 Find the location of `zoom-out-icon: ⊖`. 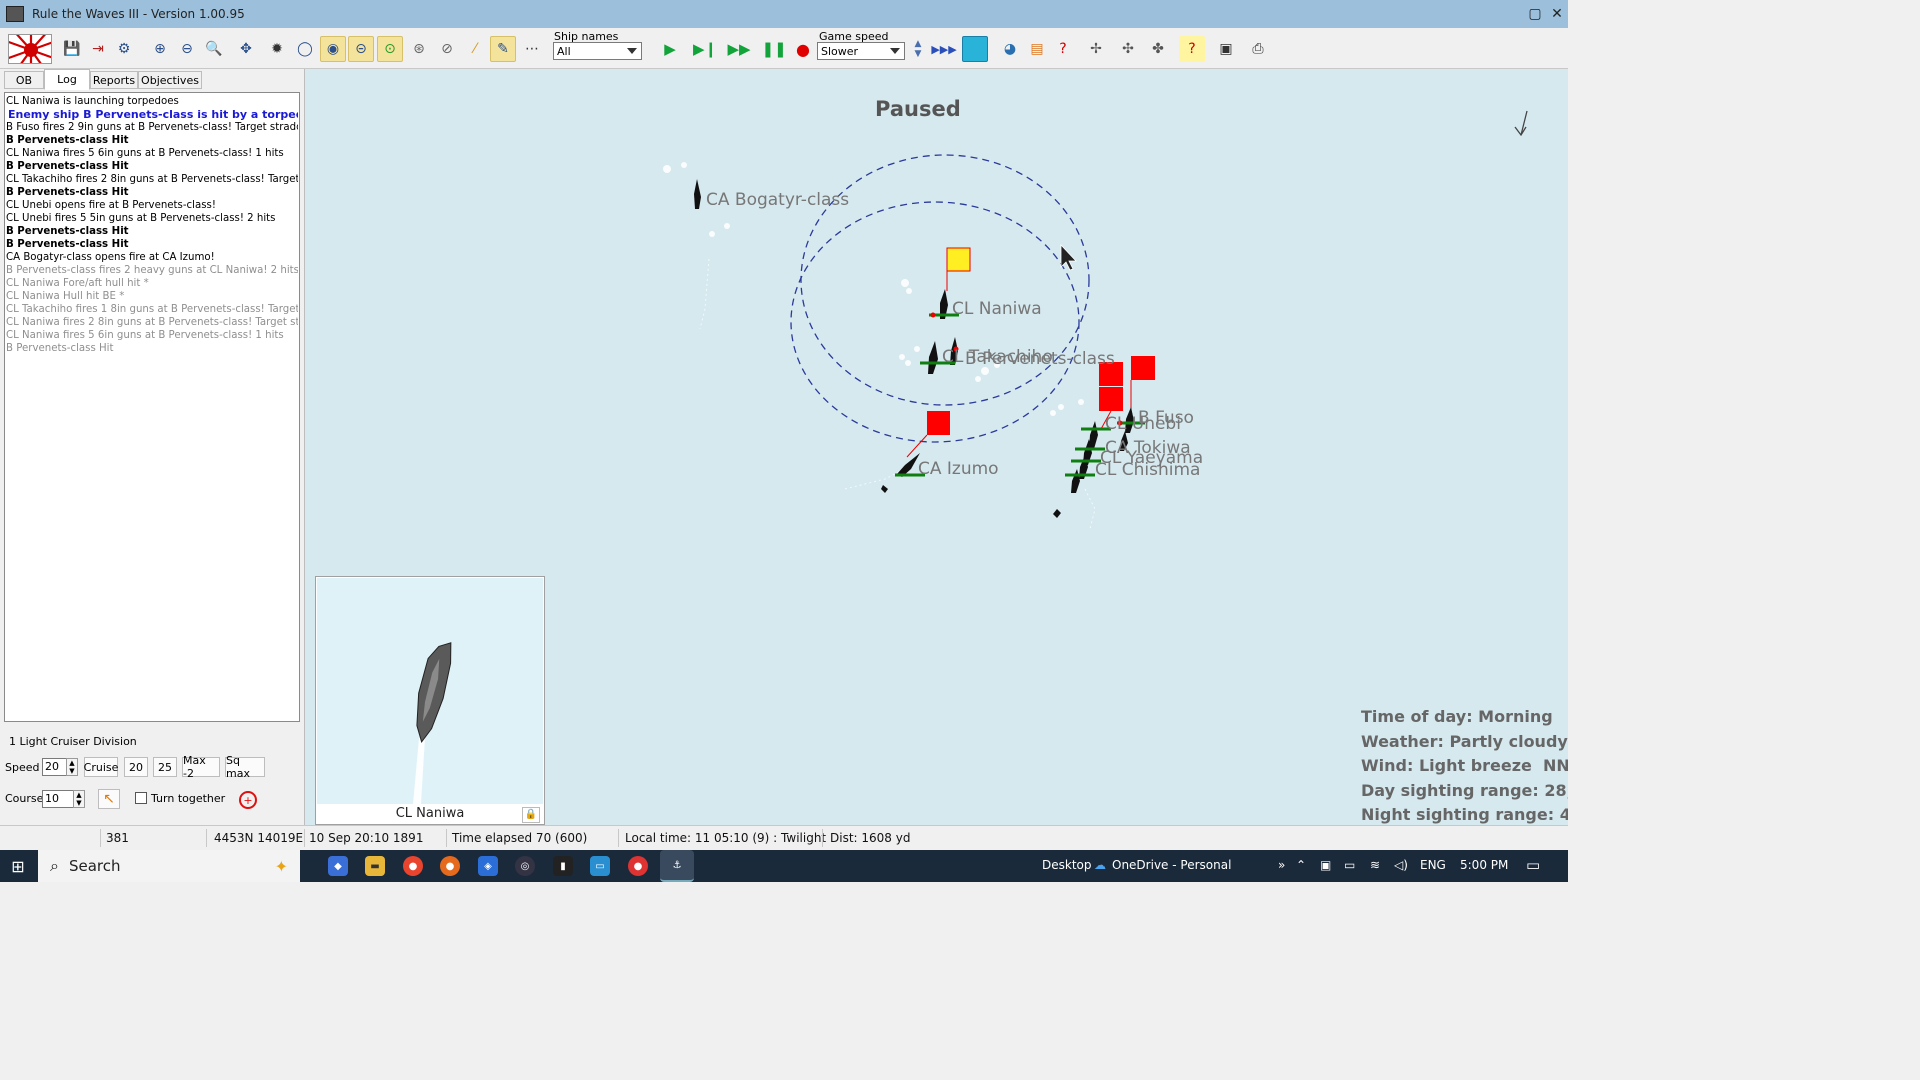

zoom-out-icon: ⊖ is located at coordinates (187, 49).